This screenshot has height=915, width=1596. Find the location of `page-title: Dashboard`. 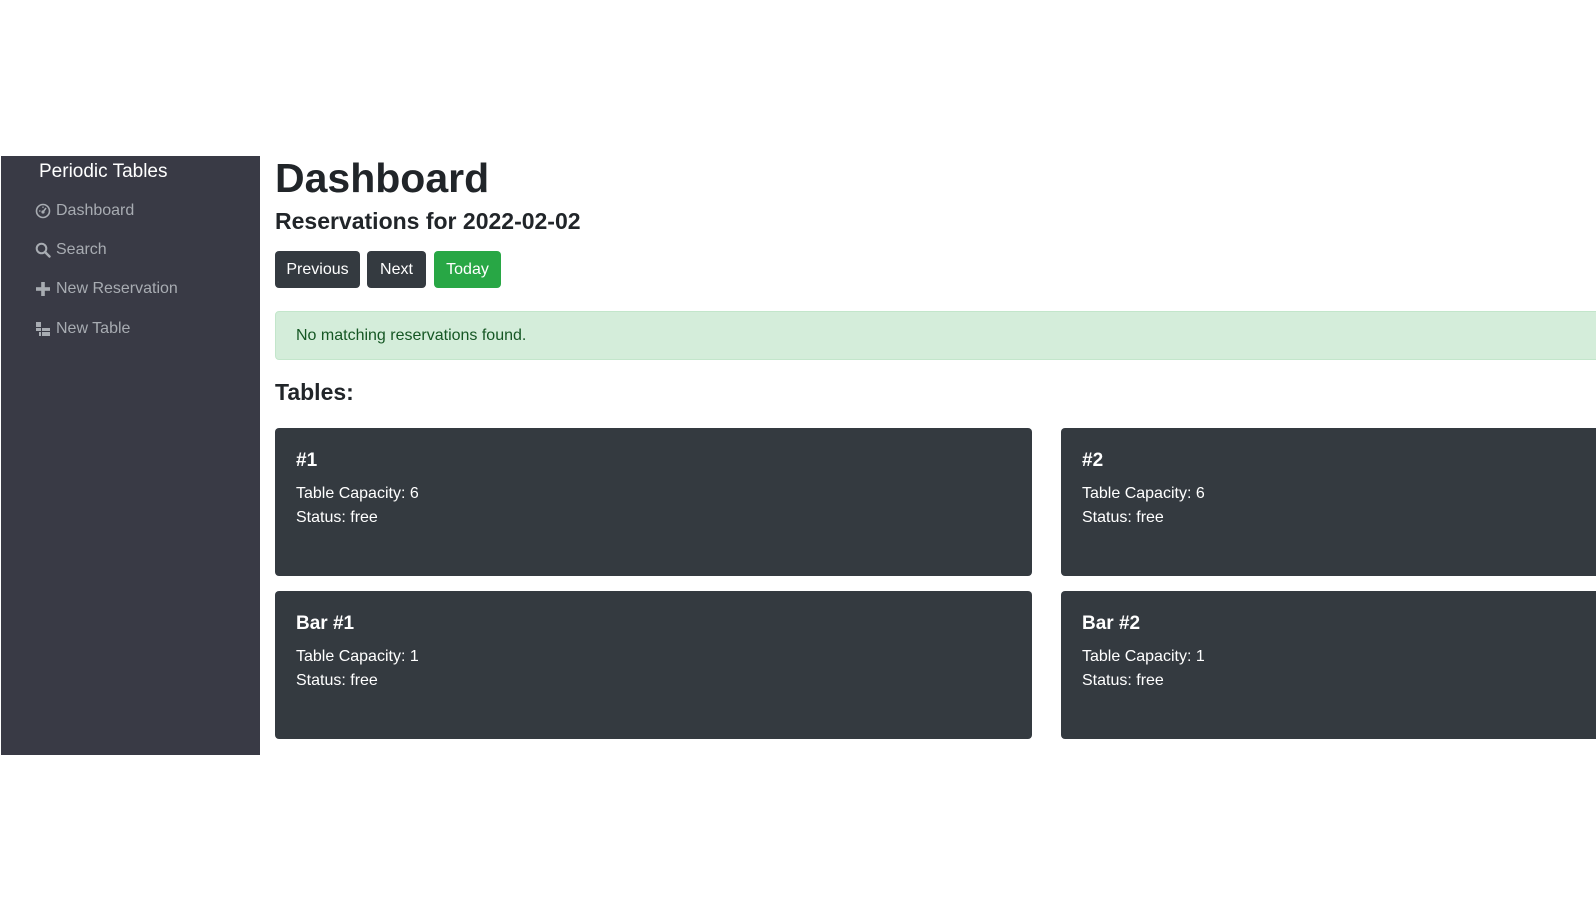

page-title: Dashboard is located at coordinates (382, 178).